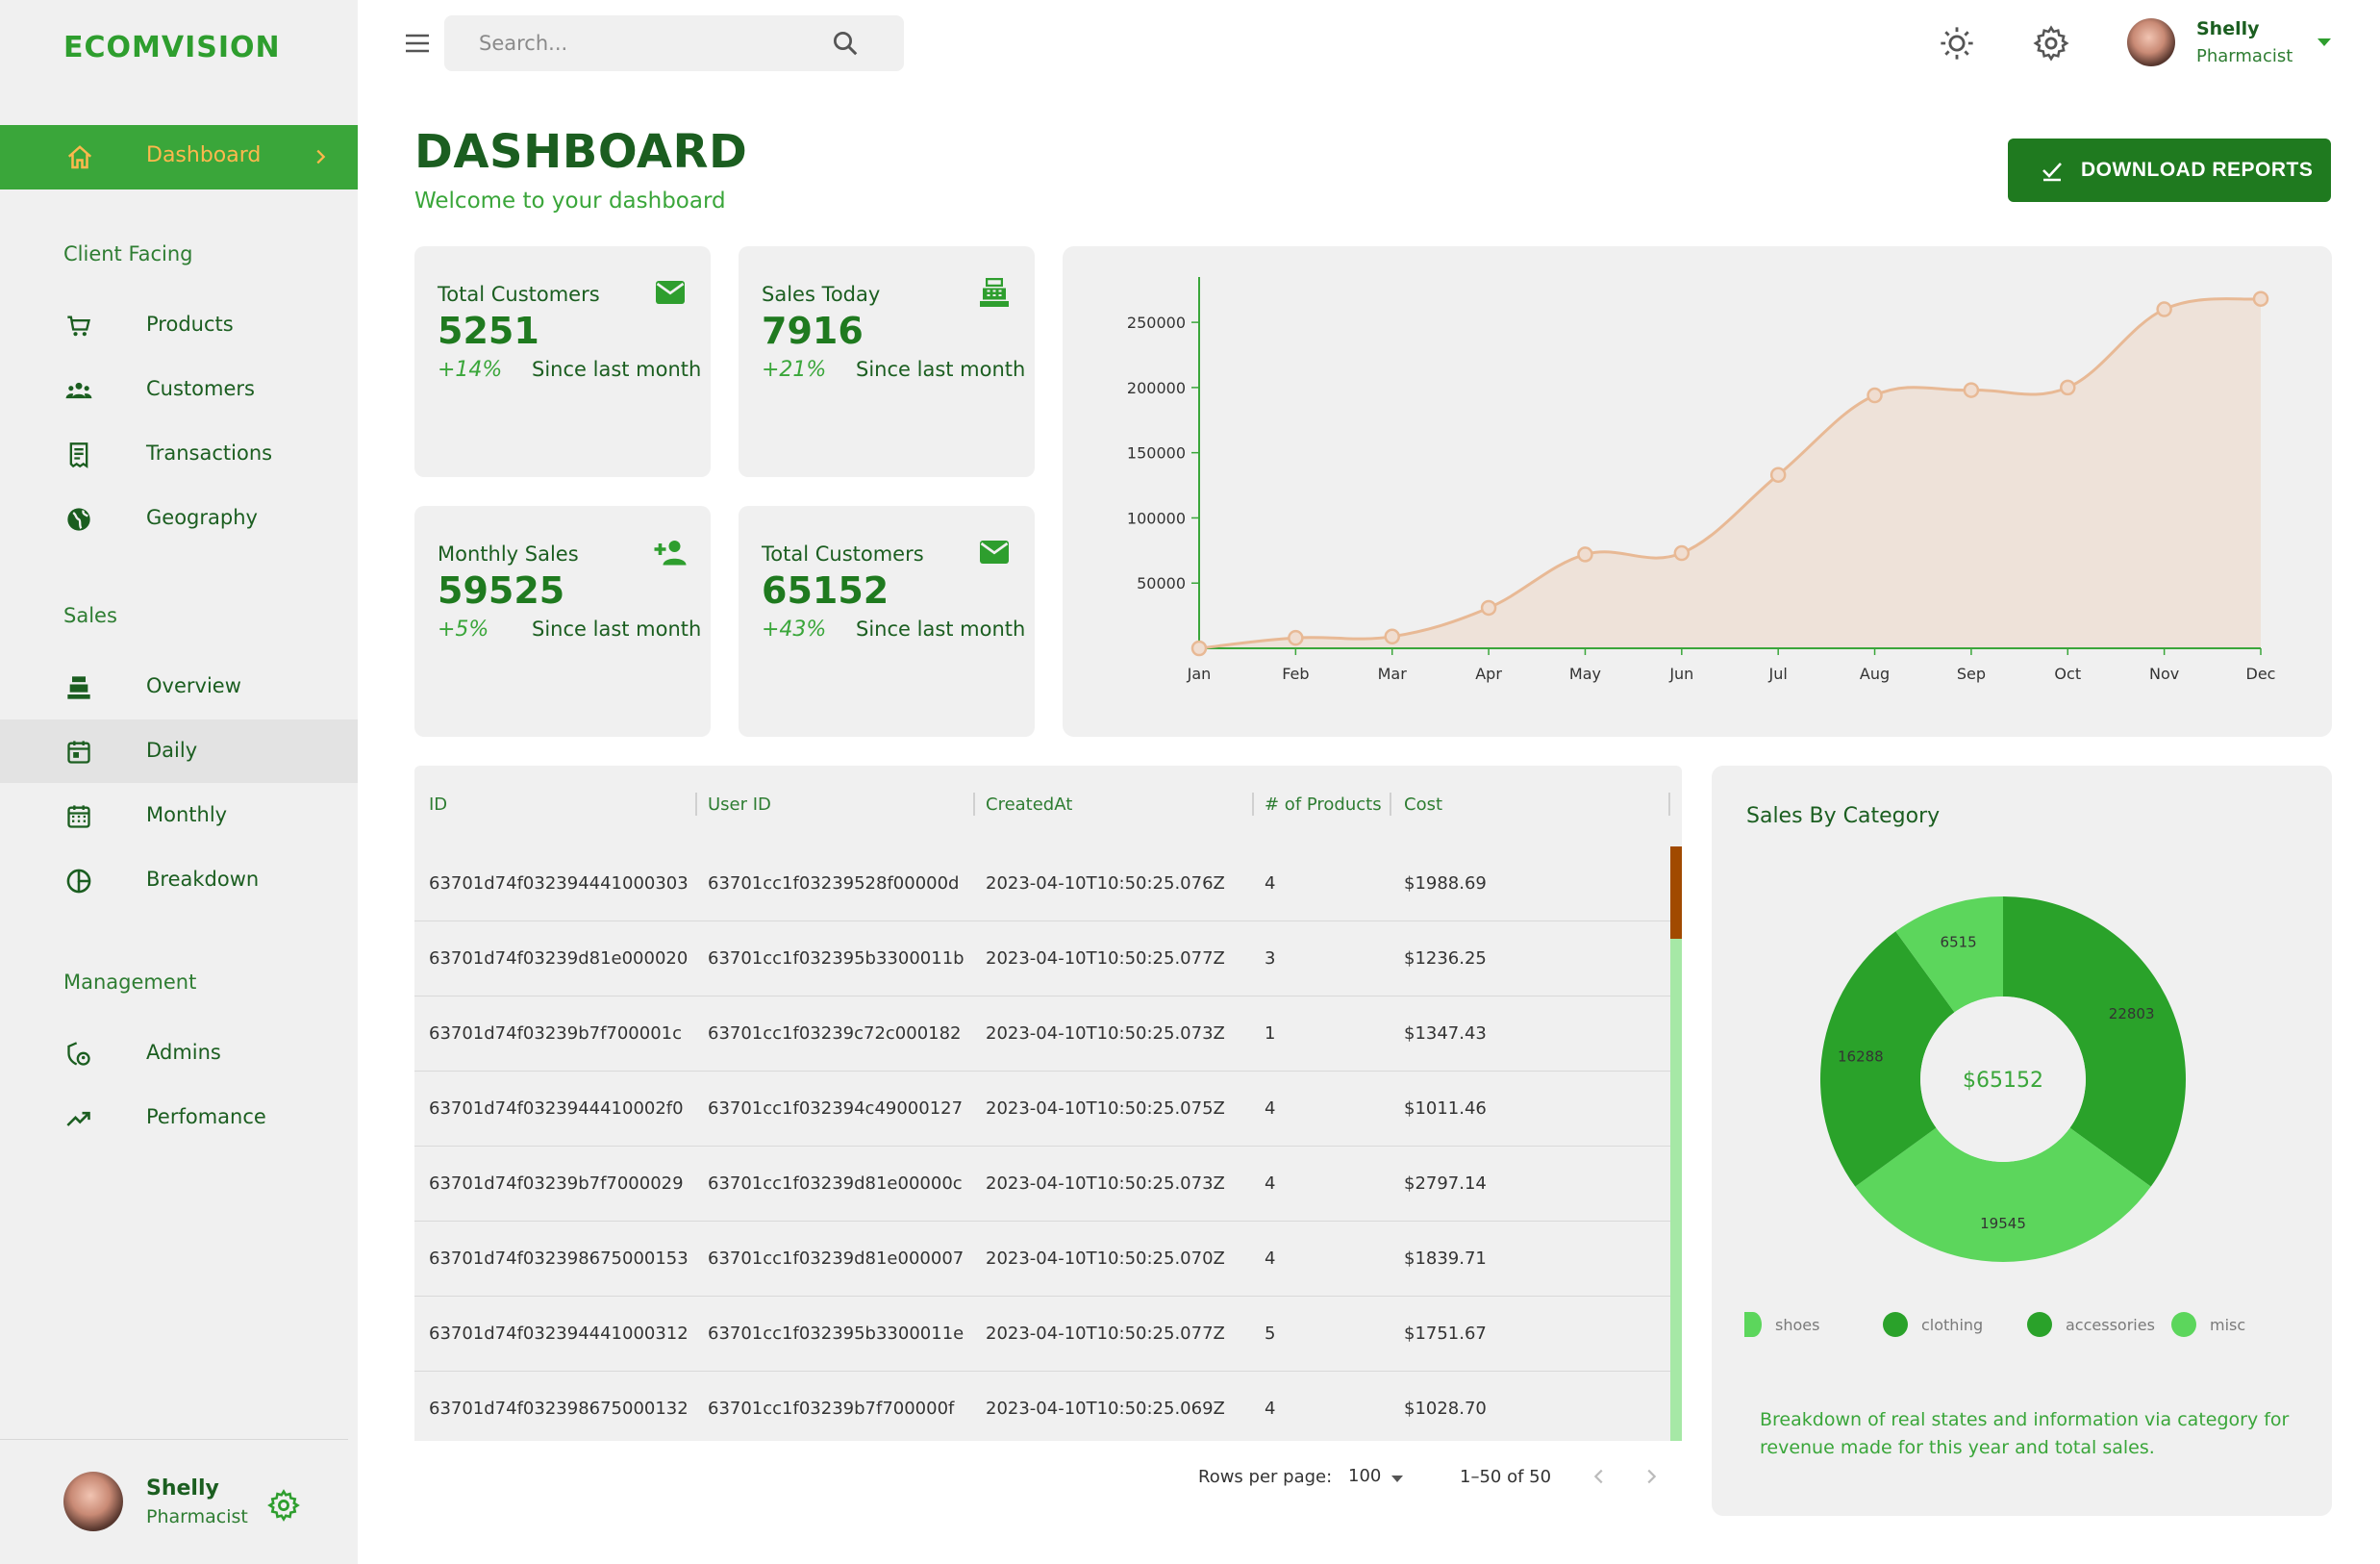 The height and width of the screenshot is (1564, 2380). What do you see at coordinates (2039, 1324) in the screenshot?
I see `legend-swatch` at bounding box center [2039, 1324].